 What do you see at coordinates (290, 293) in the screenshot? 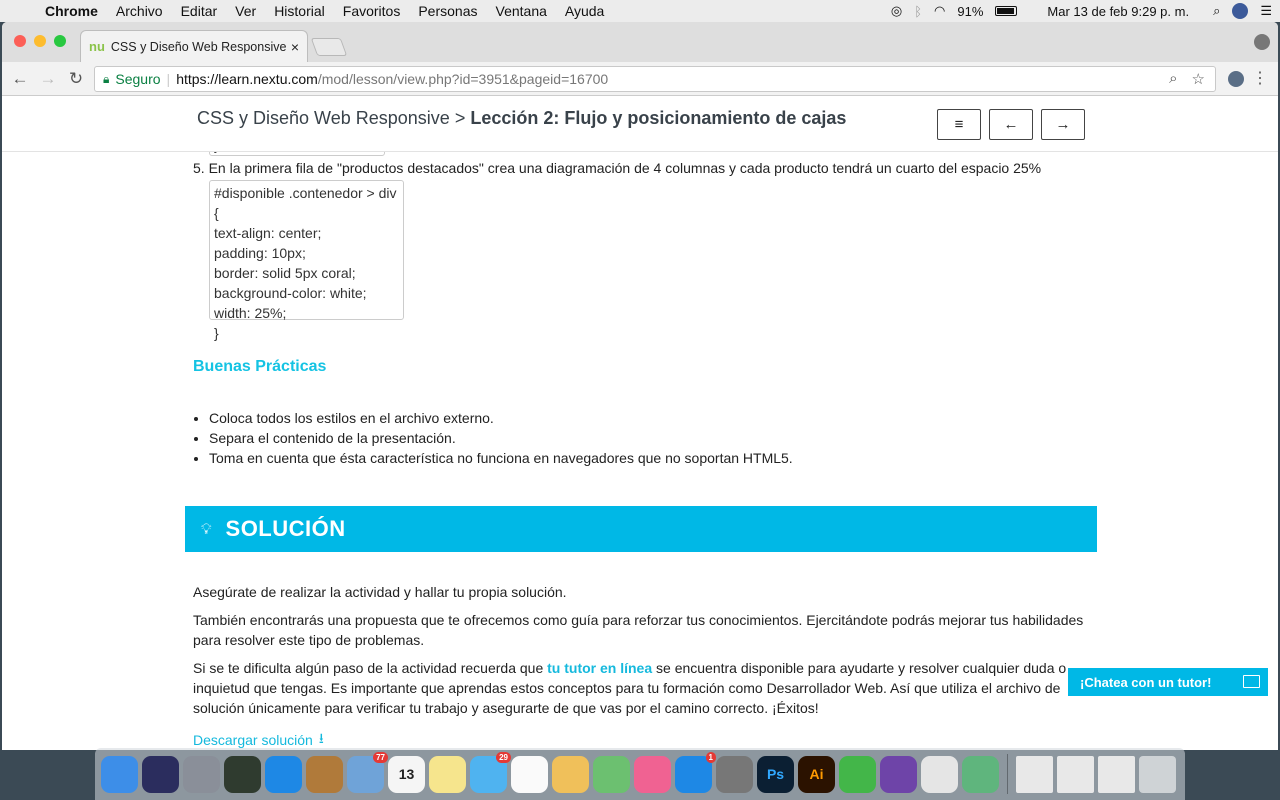
I see `code-line: background-color: white;` at bounding box center [290, 293].